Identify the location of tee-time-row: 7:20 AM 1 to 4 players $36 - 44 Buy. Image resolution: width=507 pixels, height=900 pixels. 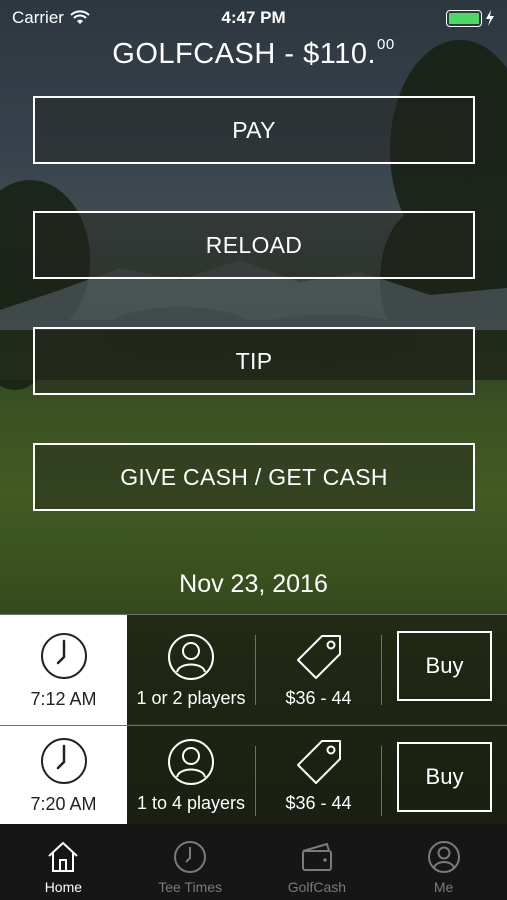
(253, 775).